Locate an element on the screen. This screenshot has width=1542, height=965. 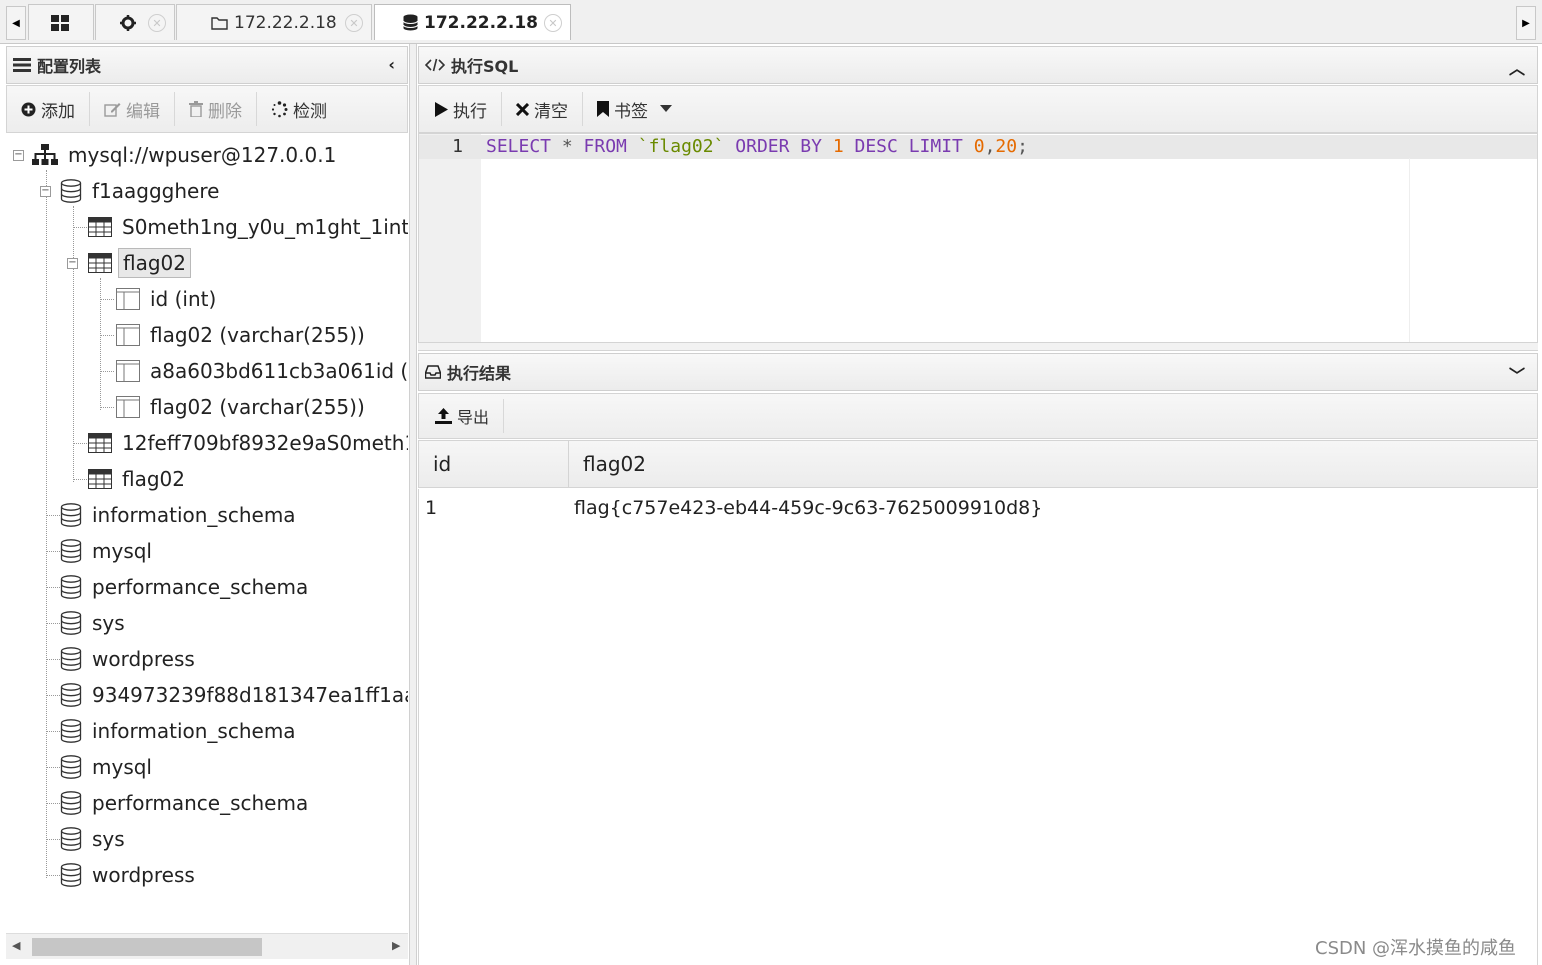
tree-table: 12feff709bf8932e9aS0meth1ng_y0u is located at coordinates (248, 443).